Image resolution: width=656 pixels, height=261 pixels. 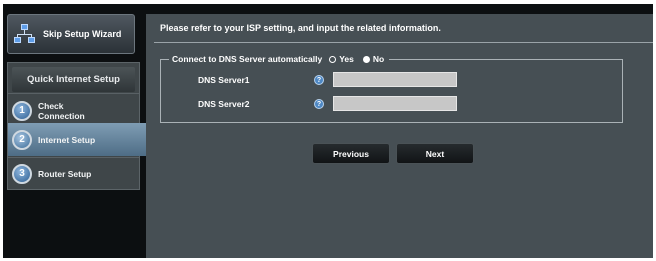 I want to click on dns-server2-input, so click(x=395, y=103).